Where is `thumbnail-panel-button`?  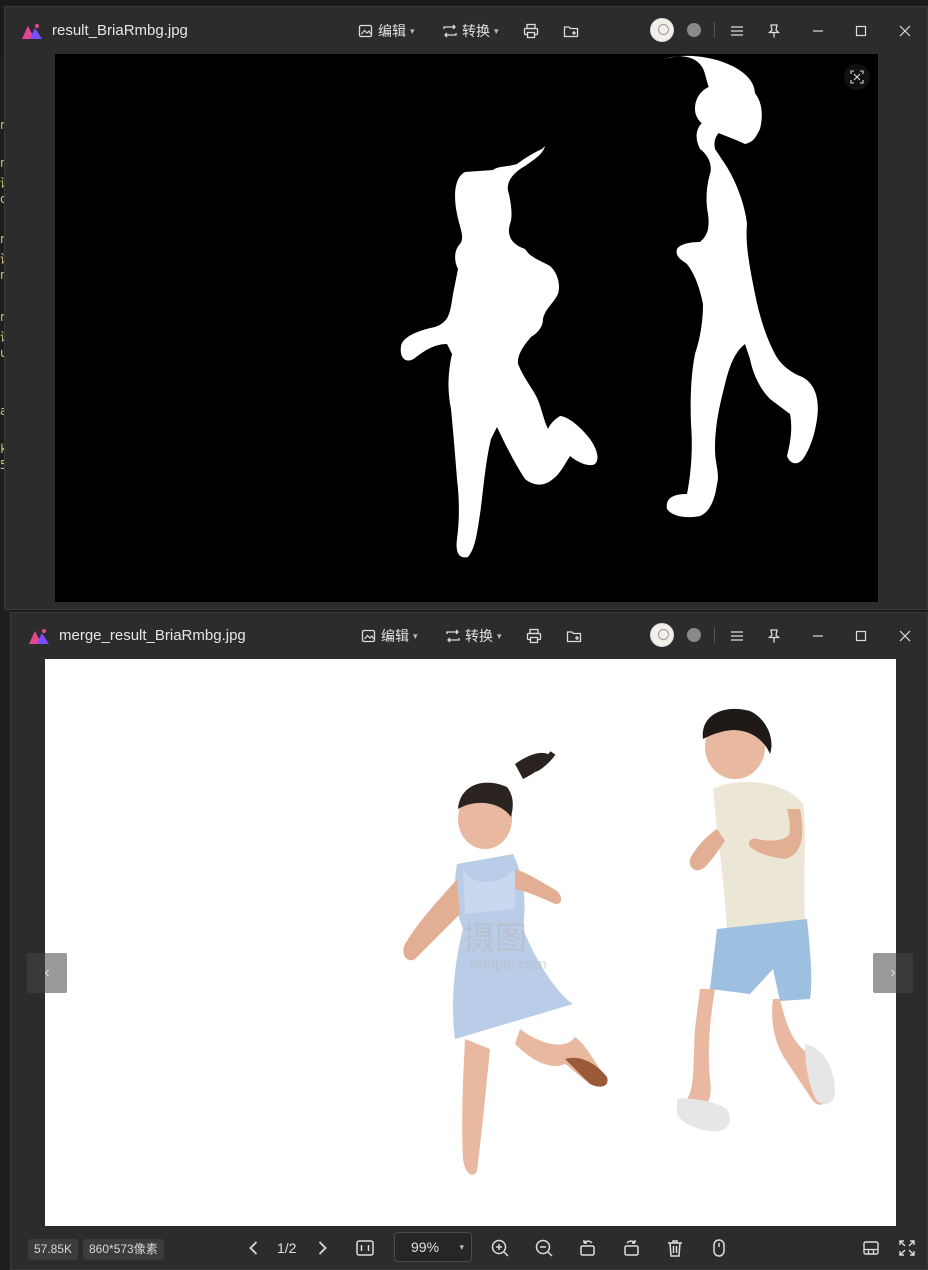
thumbnail-panel-button is located at coordinates (871, 1248).